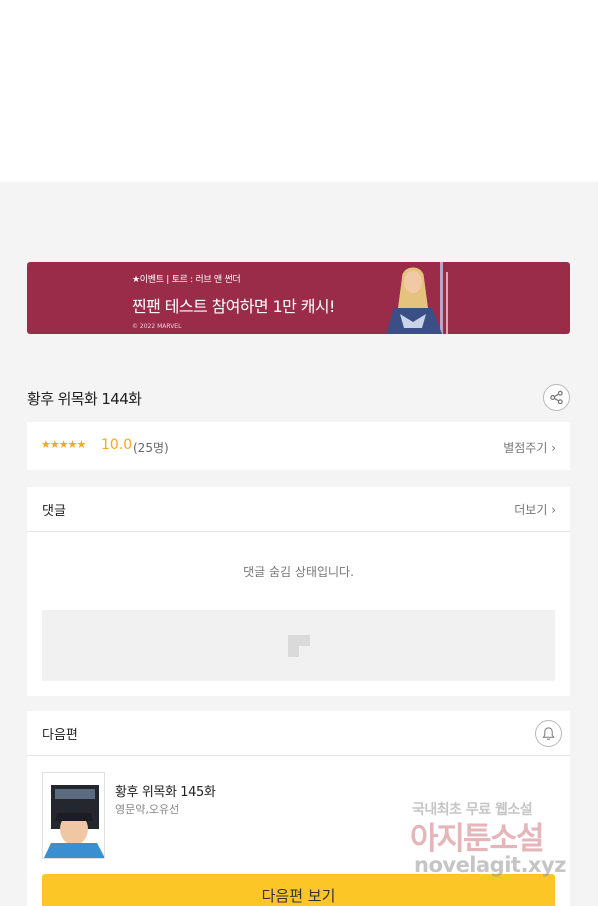  What do you see at coordinates (54, 511) in the screenshot?
I see `comments-label: 댓글` at bounding box center [54, 511].